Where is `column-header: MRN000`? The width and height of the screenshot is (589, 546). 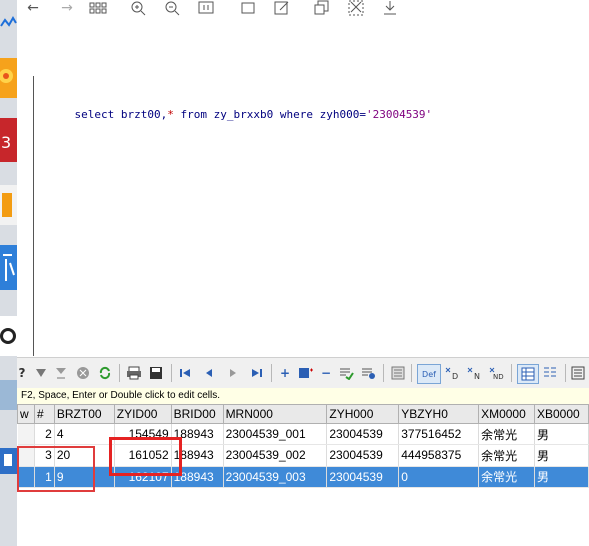 column-header: MRN000 is located at coordinates (275, 414).